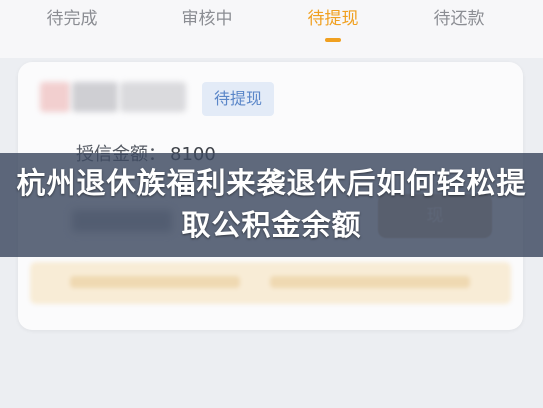 This screenshot has width=543, height=408. What do you see at coordinates (333, 16) in the screenshot?
I see `tab-pending-withdrawal: 待提现` at bounding box center [333, 16].